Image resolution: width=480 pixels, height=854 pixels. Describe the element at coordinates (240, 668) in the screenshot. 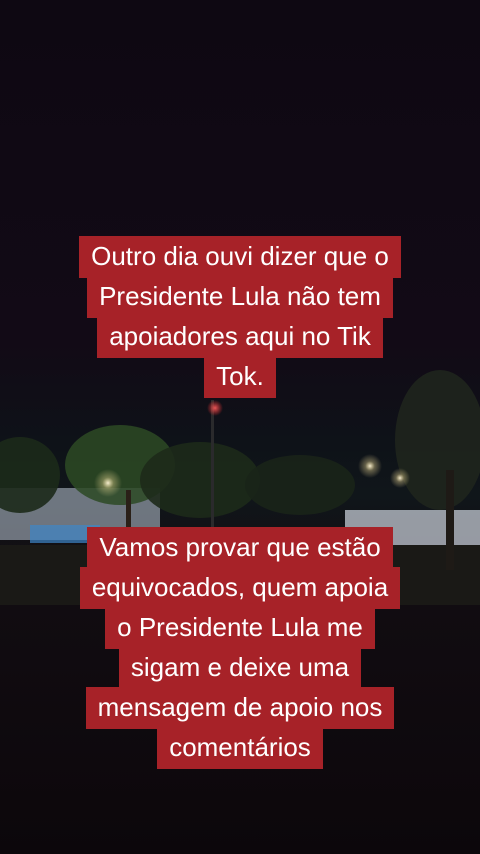

I see `caption-line: sigam e deixe uma` at that location.